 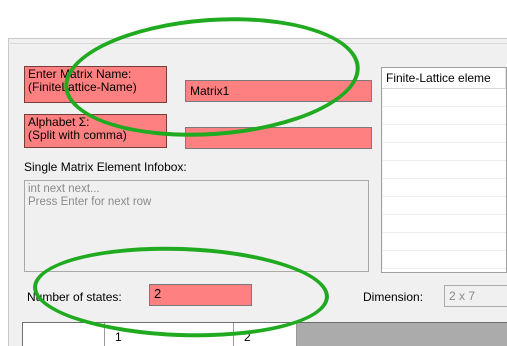 What do you see at coordinates (64, 334) in the screenshot?
I see `grid-row-header-corner` at bounding box center [64, 334].